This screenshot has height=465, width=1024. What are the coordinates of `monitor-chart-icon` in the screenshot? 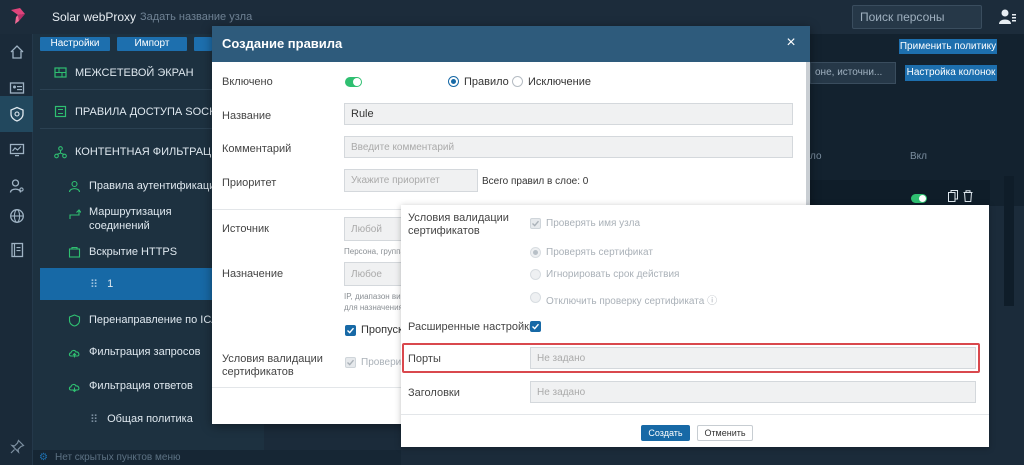 It's located at (16, 150).